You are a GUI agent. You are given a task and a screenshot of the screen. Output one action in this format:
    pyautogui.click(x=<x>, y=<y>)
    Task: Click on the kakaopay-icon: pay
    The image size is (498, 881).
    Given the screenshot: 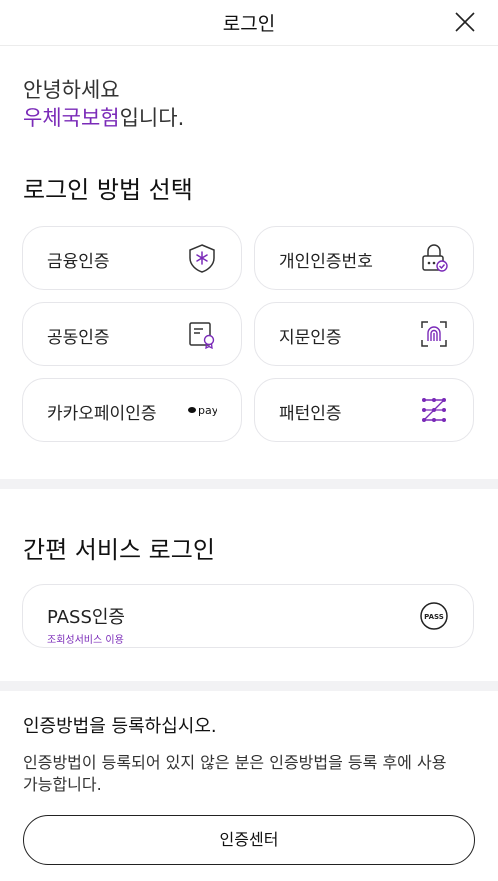 What is the action you would take?
    pyautogui.click(x=202, y=410)
    